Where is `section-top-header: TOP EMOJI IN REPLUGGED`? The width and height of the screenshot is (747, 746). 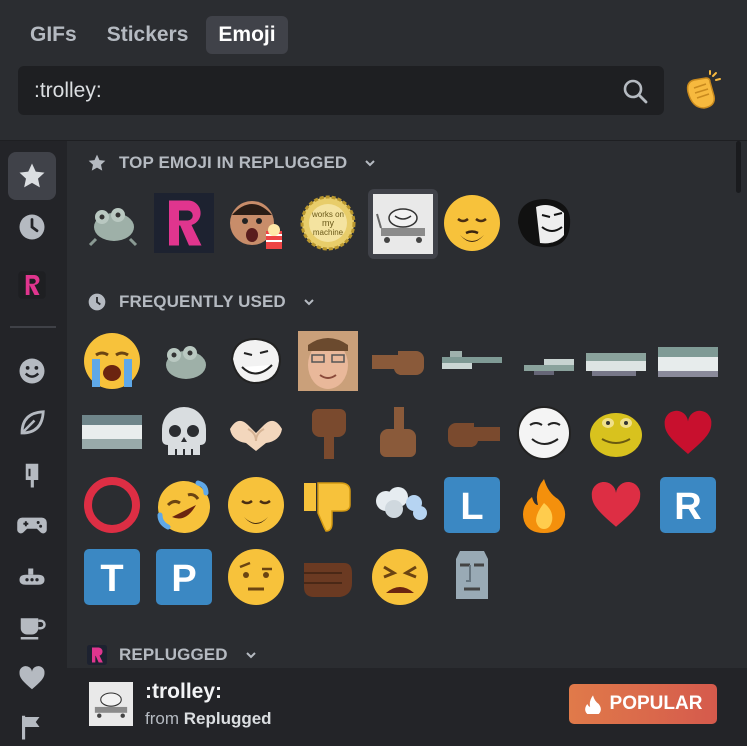
section-top-header: TOP EMOJI IN REPLUGGED is located at coordinates (232, 163).